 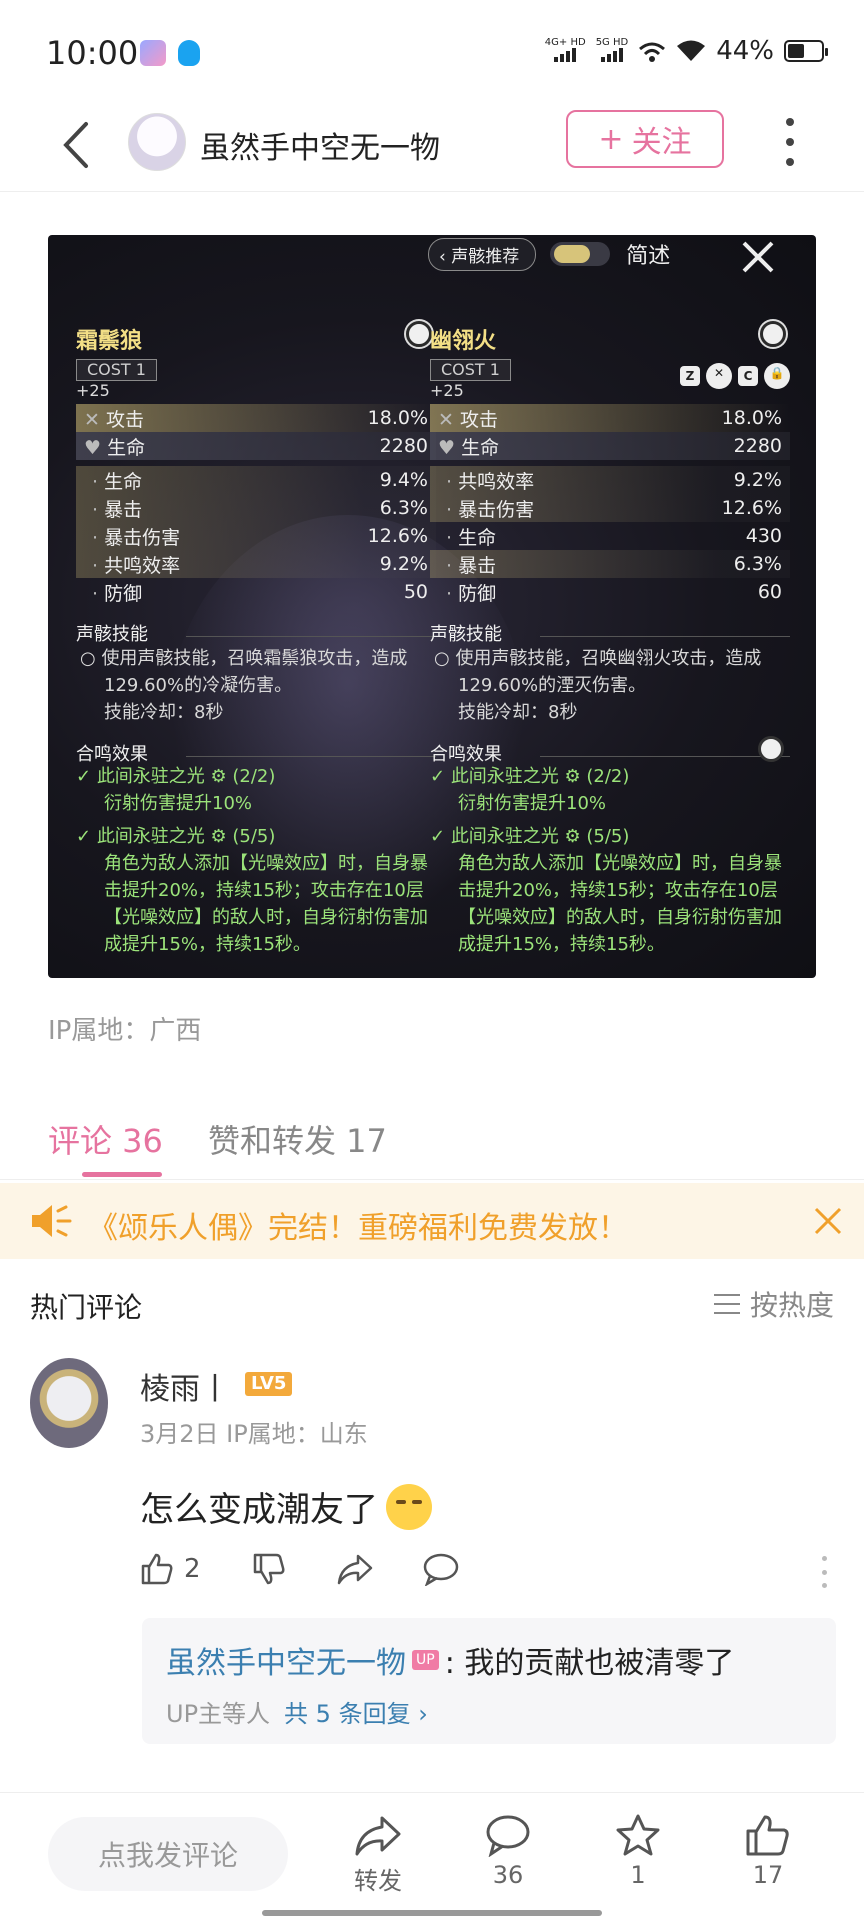 What do you see at coordinates (105, 1139) in the screenshot?
I see `tab-comments: 评论 36` at bounding box center [105, 1139].